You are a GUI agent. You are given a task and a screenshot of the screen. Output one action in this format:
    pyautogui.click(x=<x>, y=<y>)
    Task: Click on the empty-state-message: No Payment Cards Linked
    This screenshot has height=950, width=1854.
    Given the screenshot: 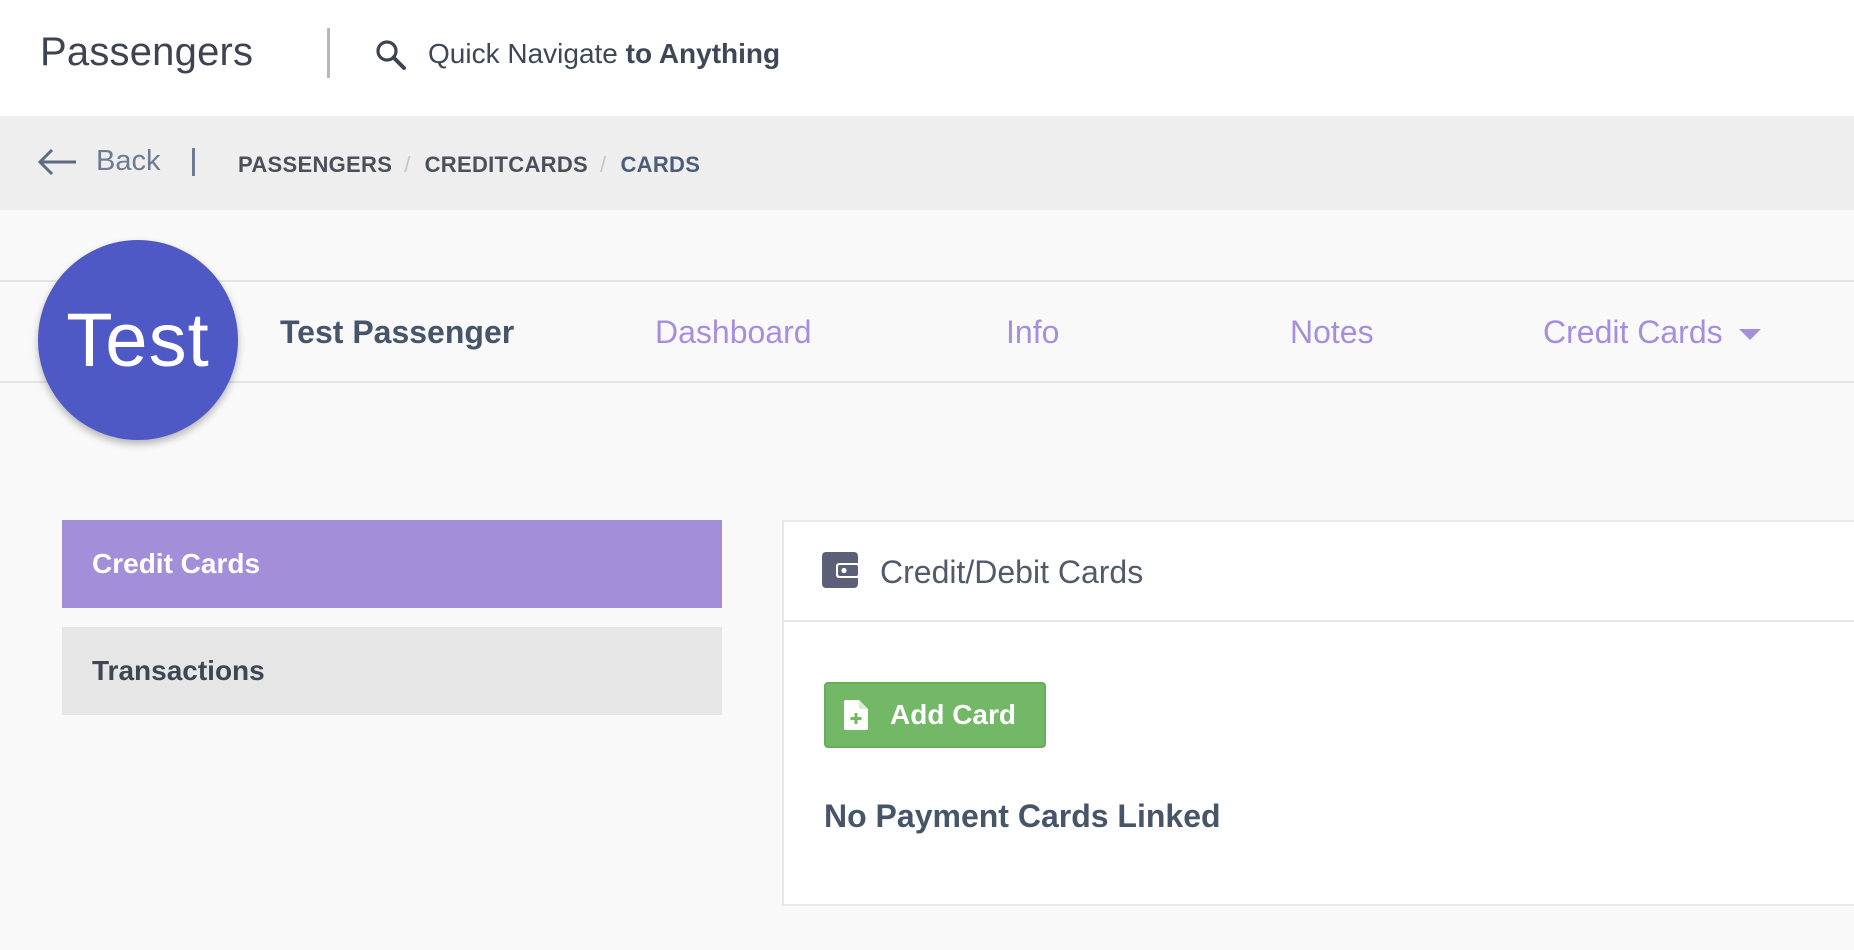 What is the action you would take?
    pyautogui.click(x=1022, y=816)
    